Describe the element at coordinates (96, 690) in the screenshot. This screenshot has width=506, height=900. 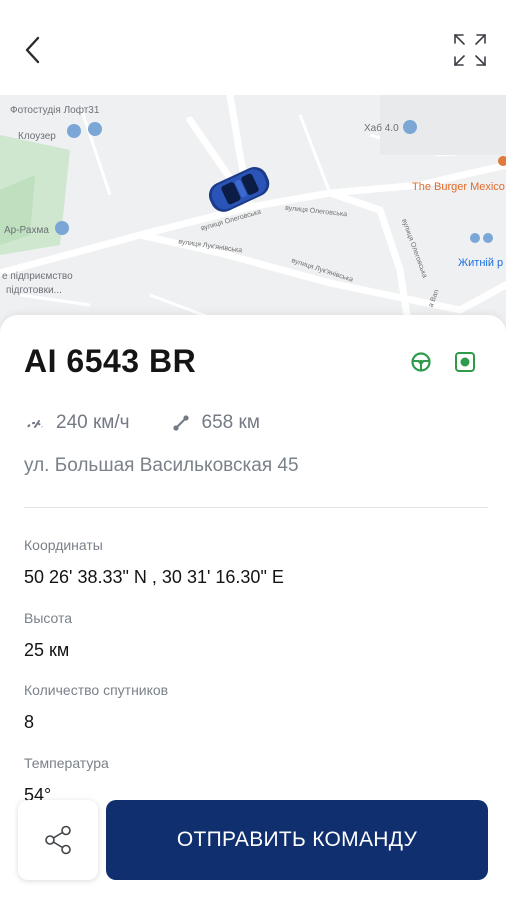
I see `satellites-label: Количество спутников` at that location.